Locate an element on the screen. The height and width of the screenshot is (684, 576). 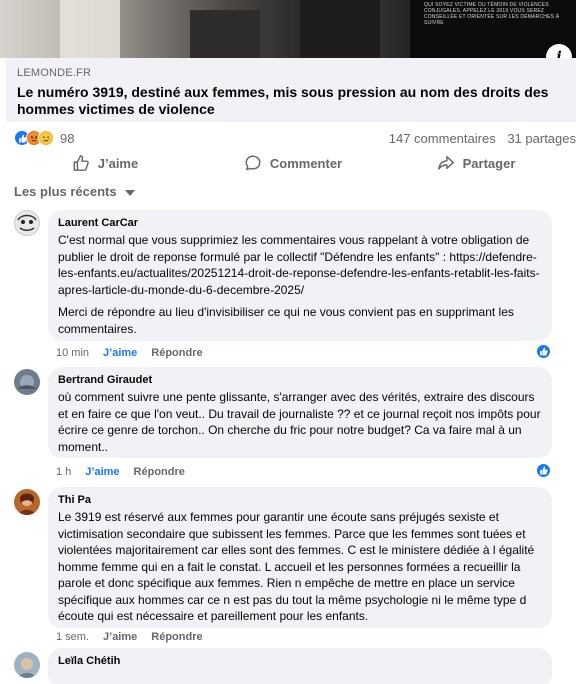
comment-meta: 10 min J’aime Répondre is located at coordinates (129, 353).